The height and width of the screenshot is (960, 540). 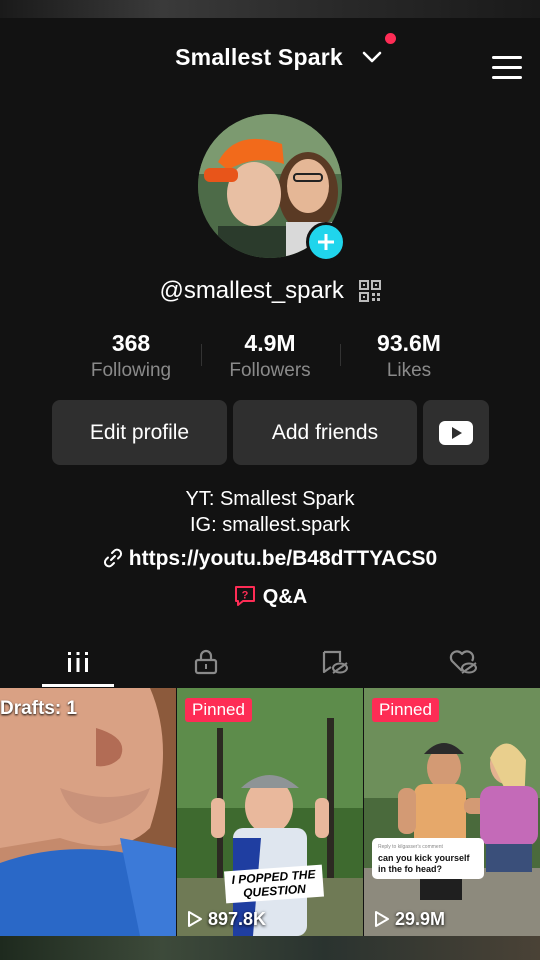 I want to click on liked-icon, so click(x=463, y=662).